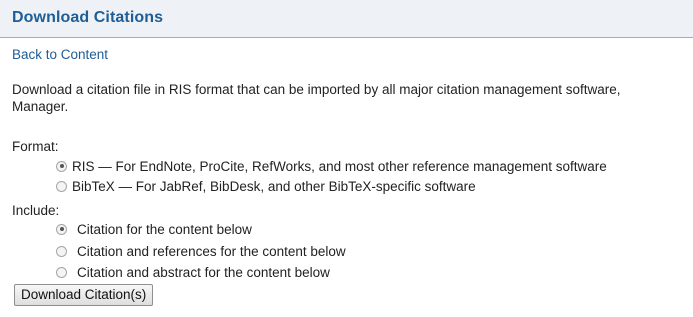  I want to click on panel-title: Download Citations, so click(88, 17).